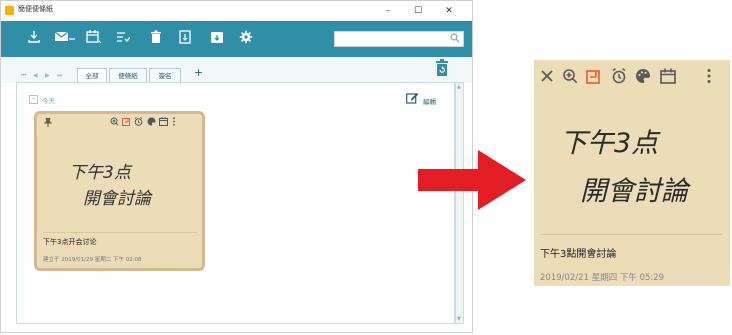 This screenshot has width=732, height=335. Describe the element at coordinates (578, 254) in the screenshot. I see `note-title: 下午3點開會討論` at that location.